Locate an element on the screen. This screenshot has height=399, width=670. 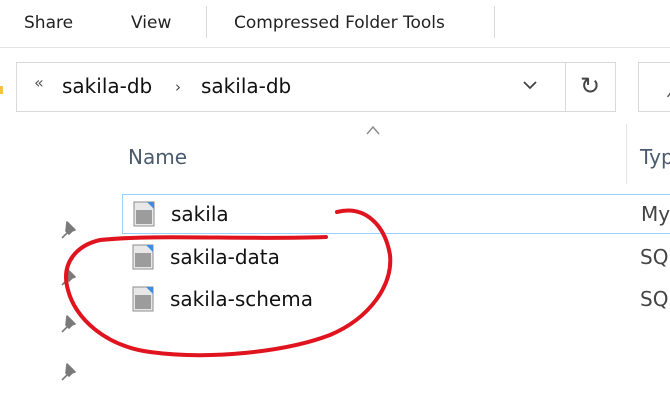
refresh-icon: ↻ is located at coordinates (590, 86).